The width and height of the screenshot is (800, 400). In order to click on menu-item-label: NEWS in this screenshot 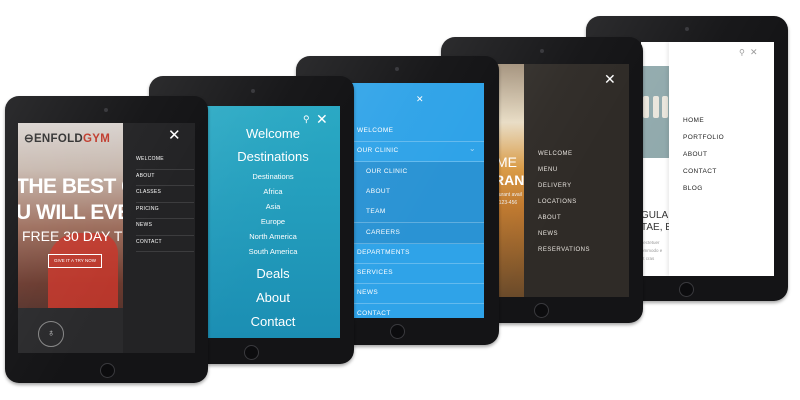, I will do `click(368, 293)`.